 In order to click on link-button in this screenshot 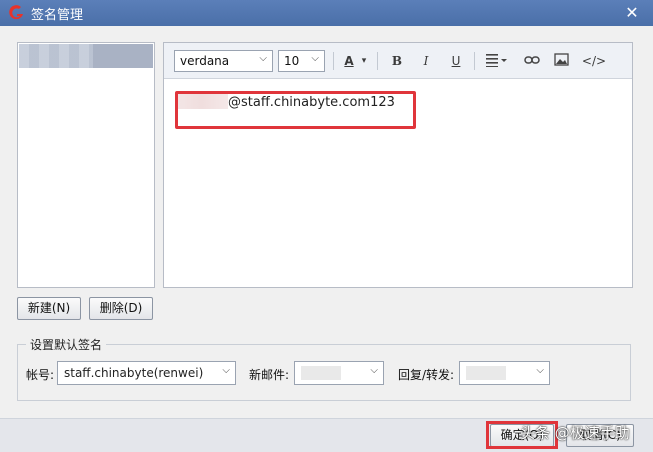, I will do `click(532, 61)`.